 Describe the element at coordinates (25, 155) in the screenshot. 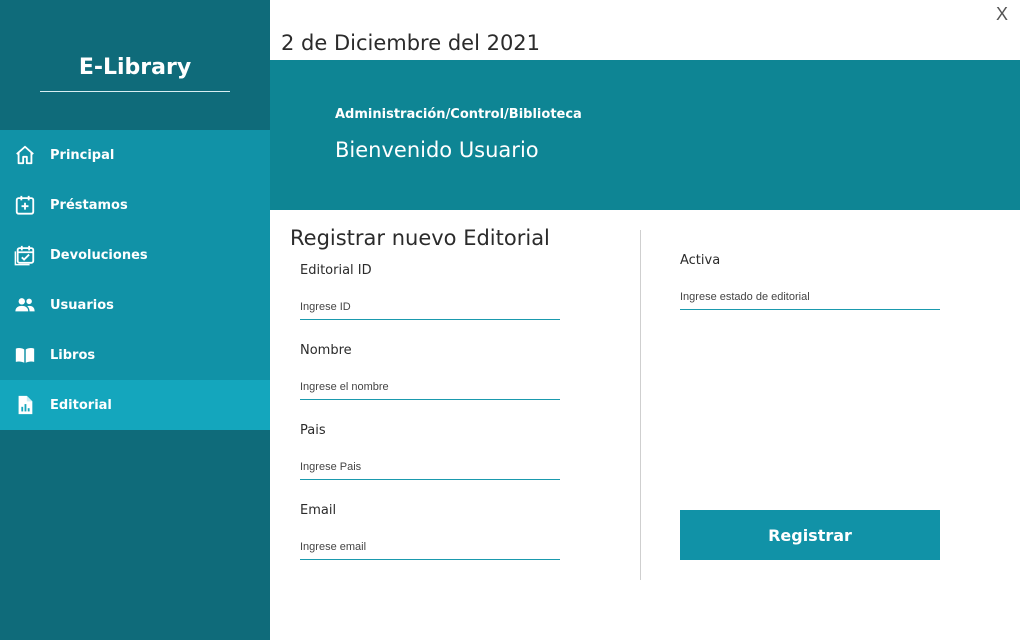

I see `home-icon` at that location.